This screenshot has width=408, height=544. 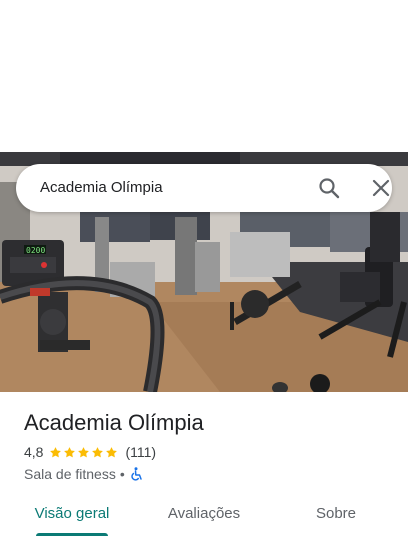 I want to click on rating-row: 4,8 (111), so click(x=90, y=452).